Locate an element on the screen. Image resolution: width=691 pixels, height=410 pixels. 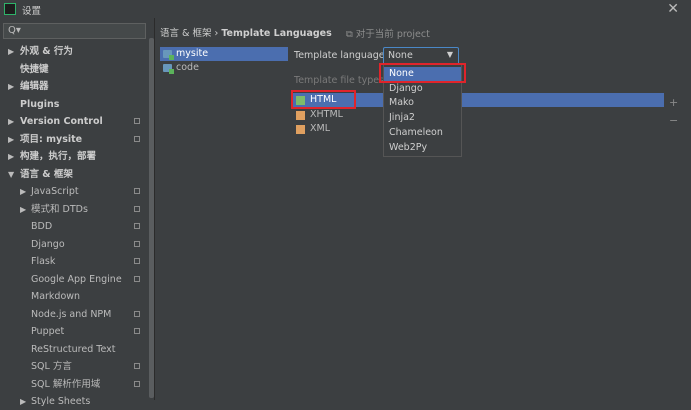
title-bar: 设置 ✕ is located at coordinates (345, 9).